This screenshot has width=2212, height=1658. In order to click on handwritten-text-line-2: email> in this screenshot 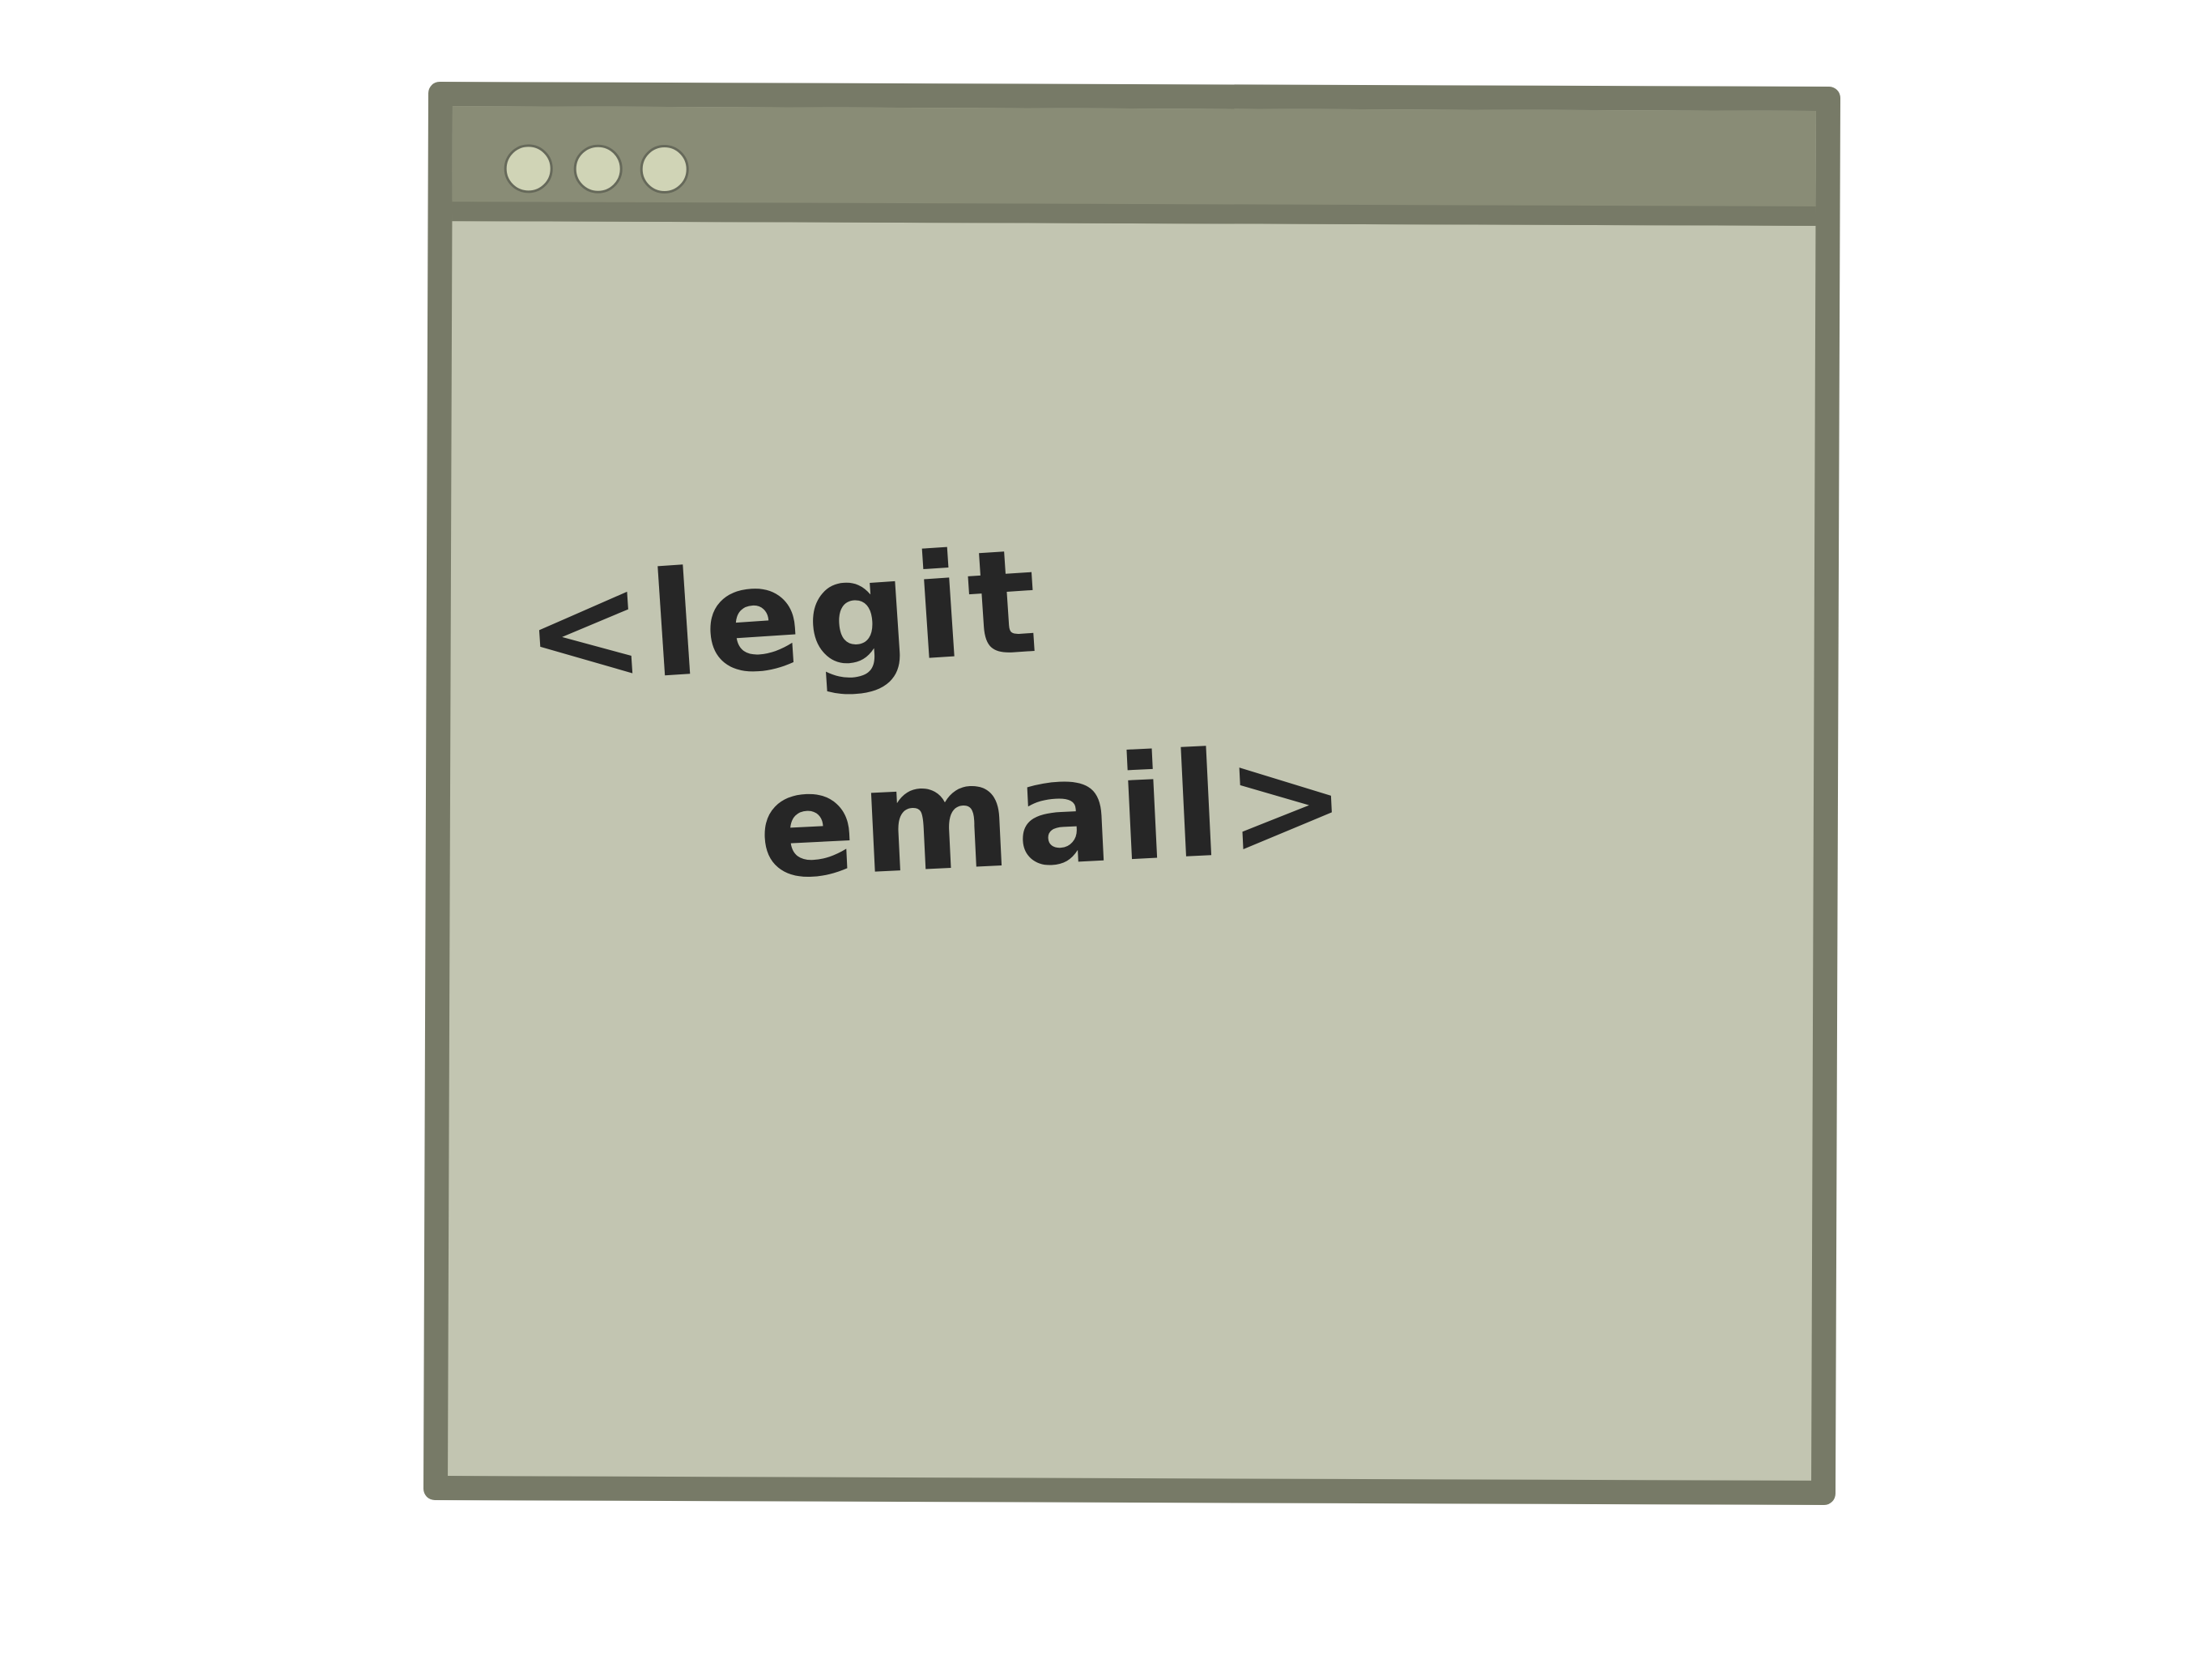, I will do `click(1055, 813)`.